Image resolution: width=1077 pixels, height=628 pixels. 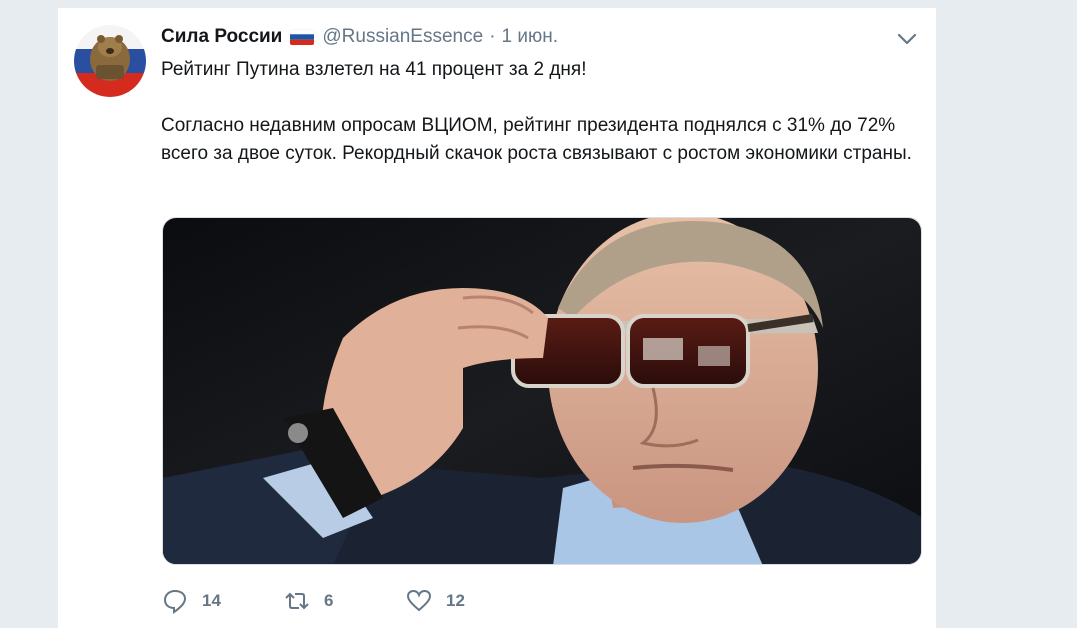 I want to click on like-count: 12, so click(x=455, y=600).